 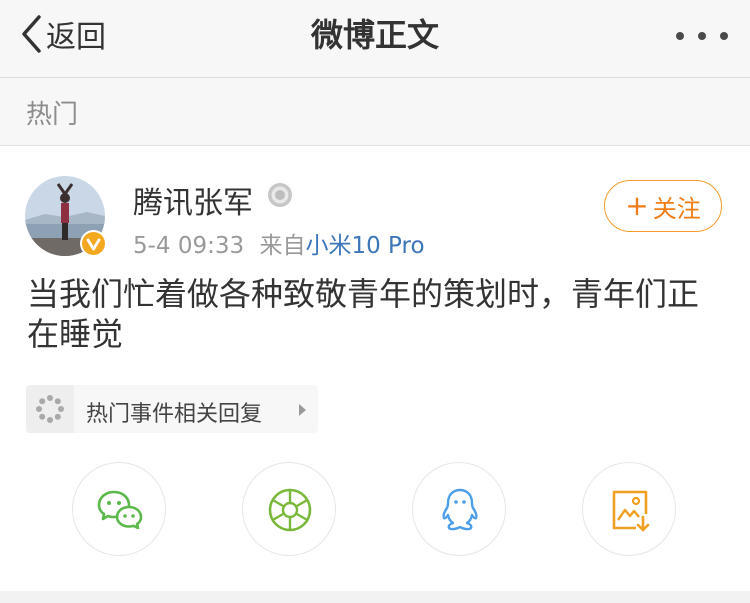 I want to click on share-wechat-button, so click(x=119, y=509).